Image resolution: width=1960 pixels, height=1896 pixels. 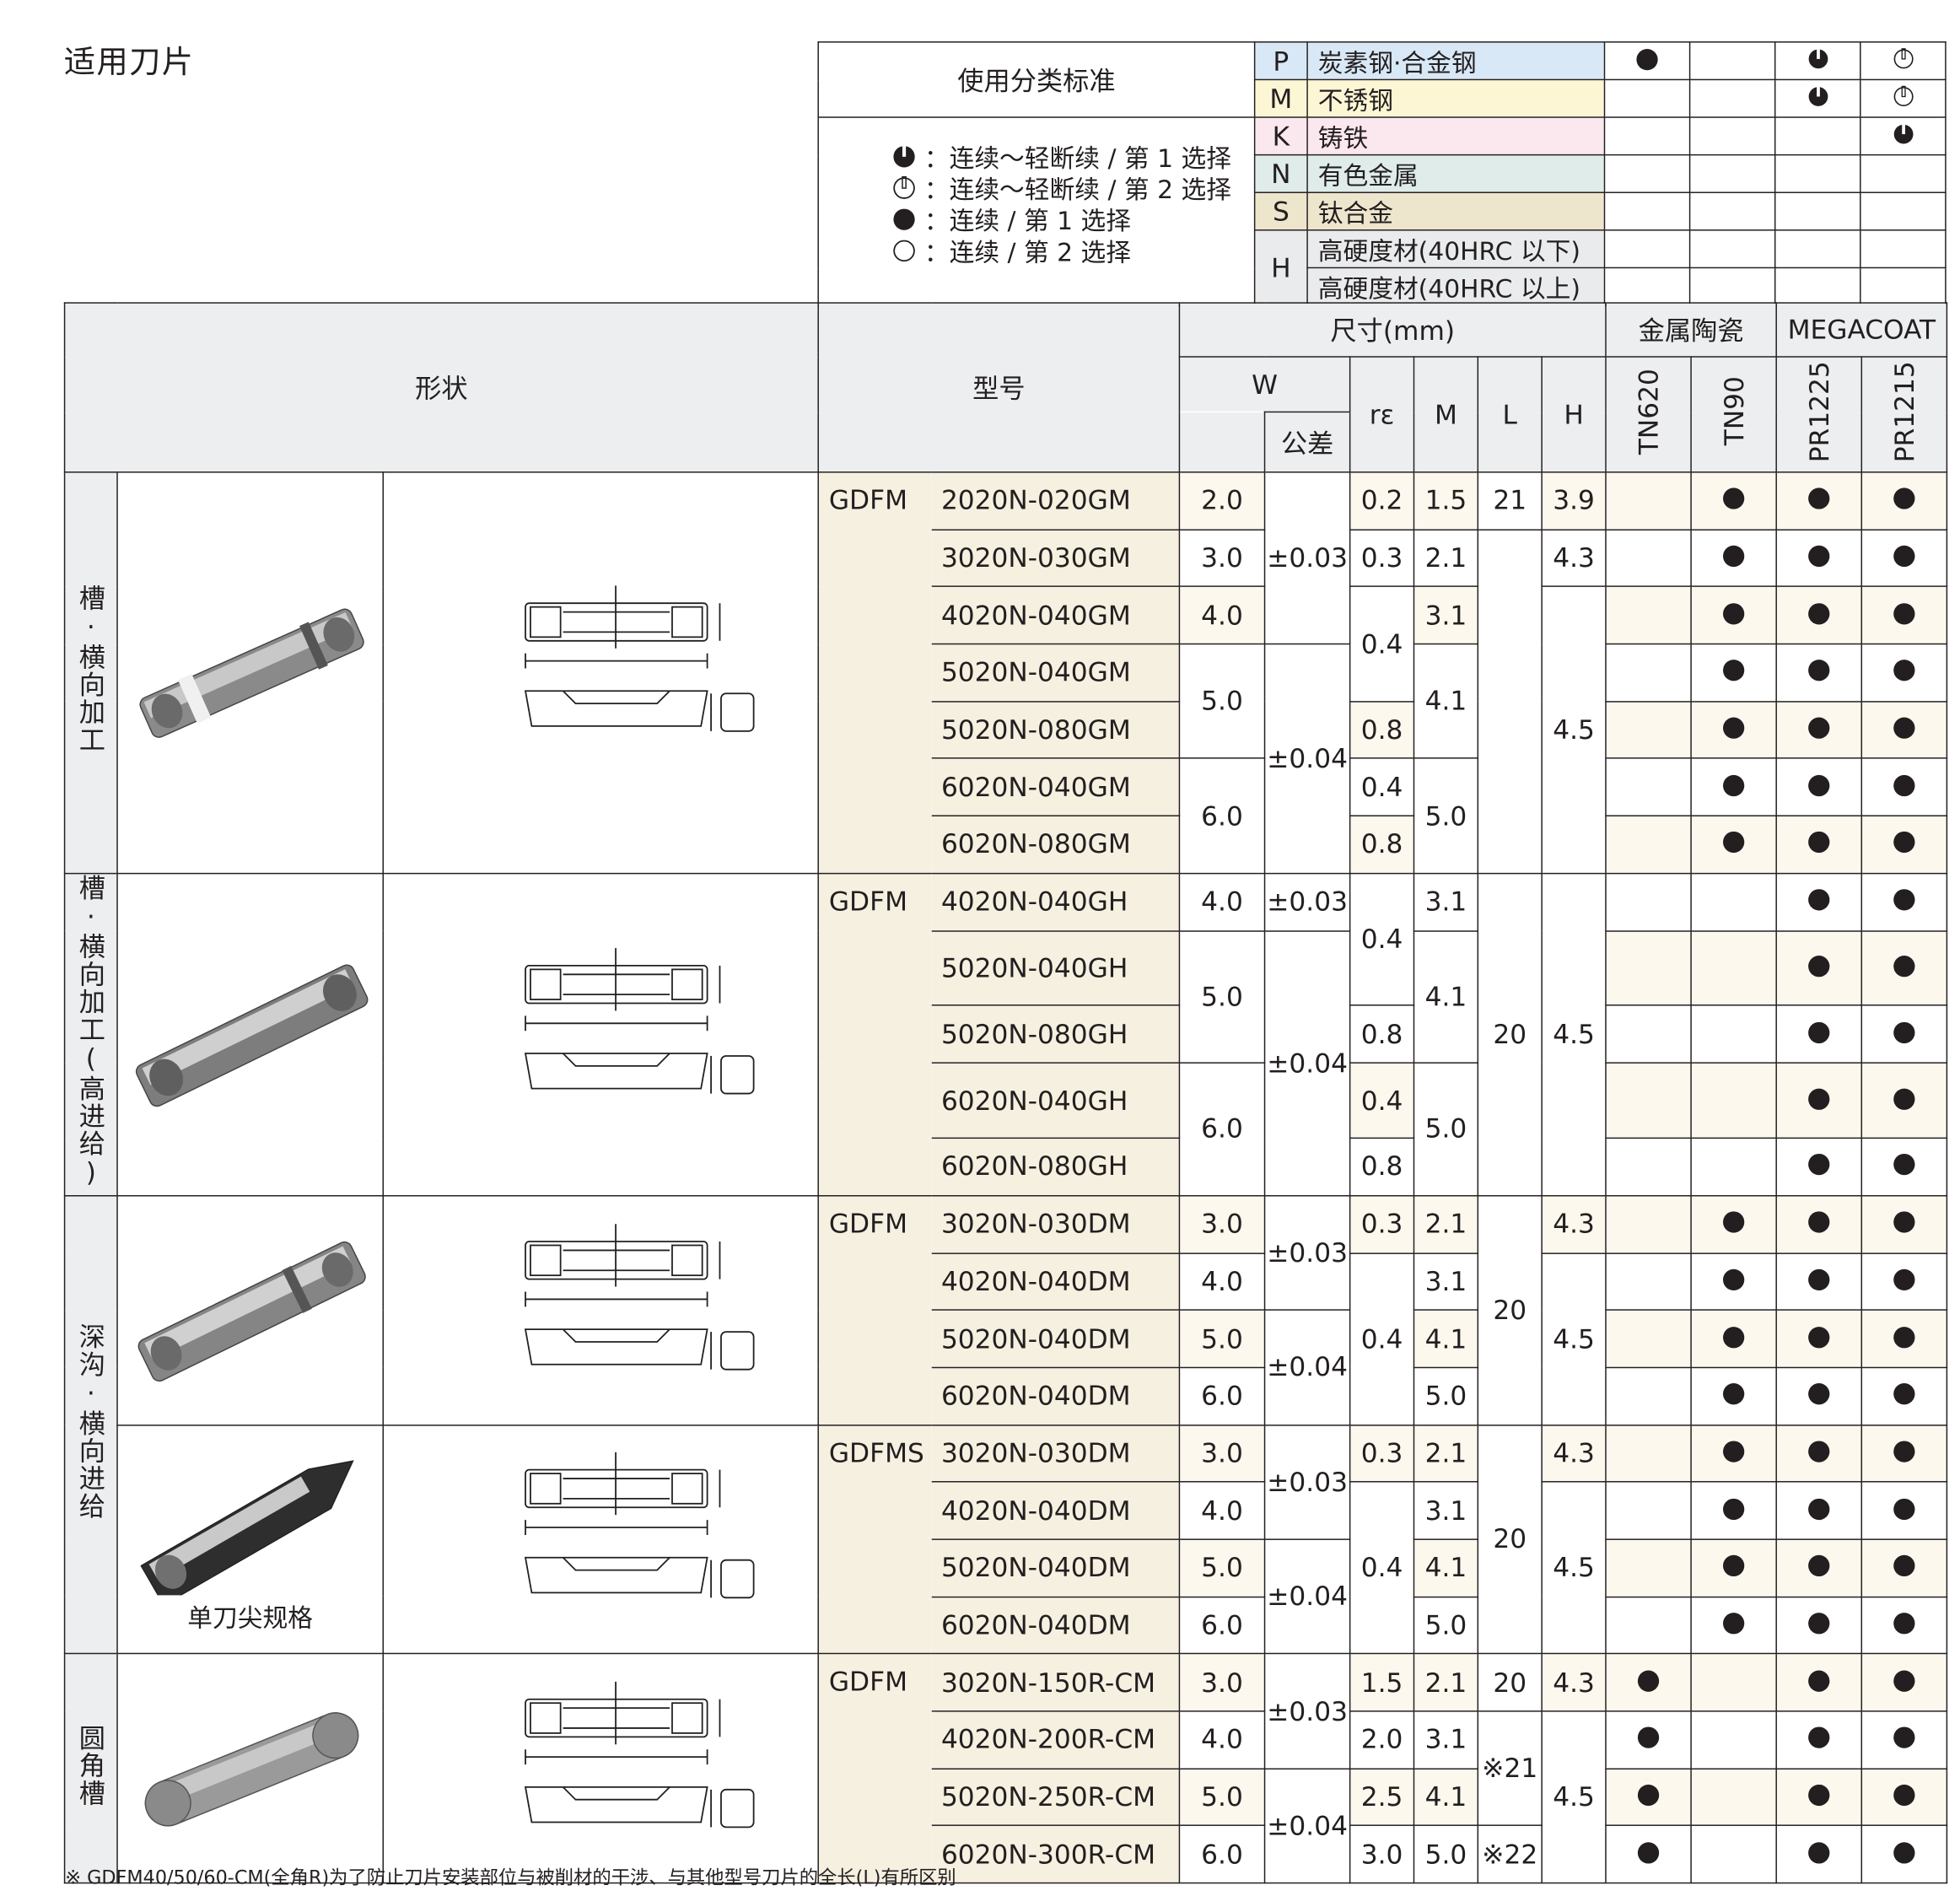 What do you see at coordinates (1056, 1395) in the screenshot?
I see `model-number: 6020N-040DM` at bounding box center [1056, 1395].